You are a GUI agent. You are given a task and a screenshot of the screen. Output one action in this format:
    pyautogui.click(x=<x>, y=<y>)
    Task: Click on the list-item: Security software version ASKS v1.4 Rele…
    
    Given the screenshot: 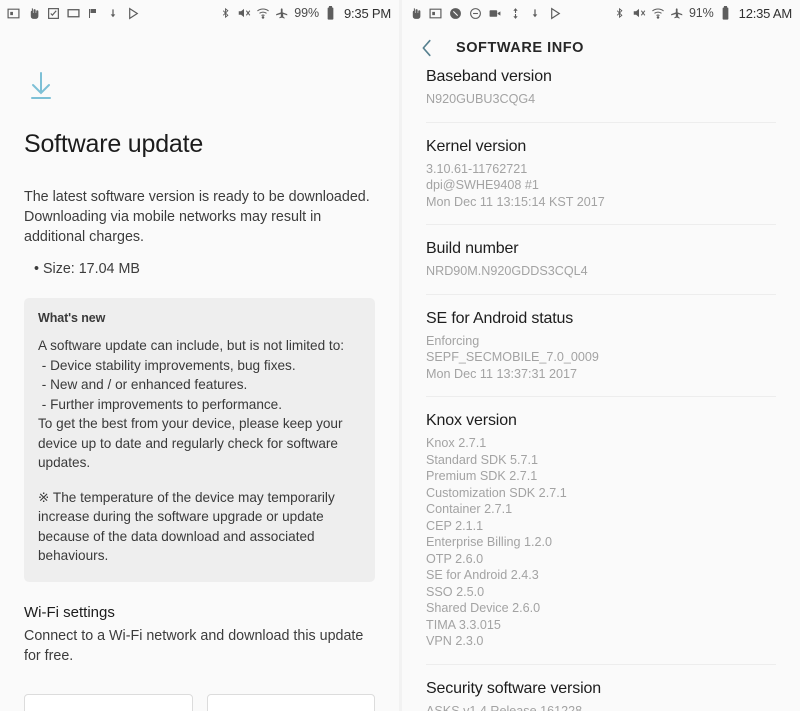 What is the action you would take?
    pyautogui.click(x=601, y=688)
    